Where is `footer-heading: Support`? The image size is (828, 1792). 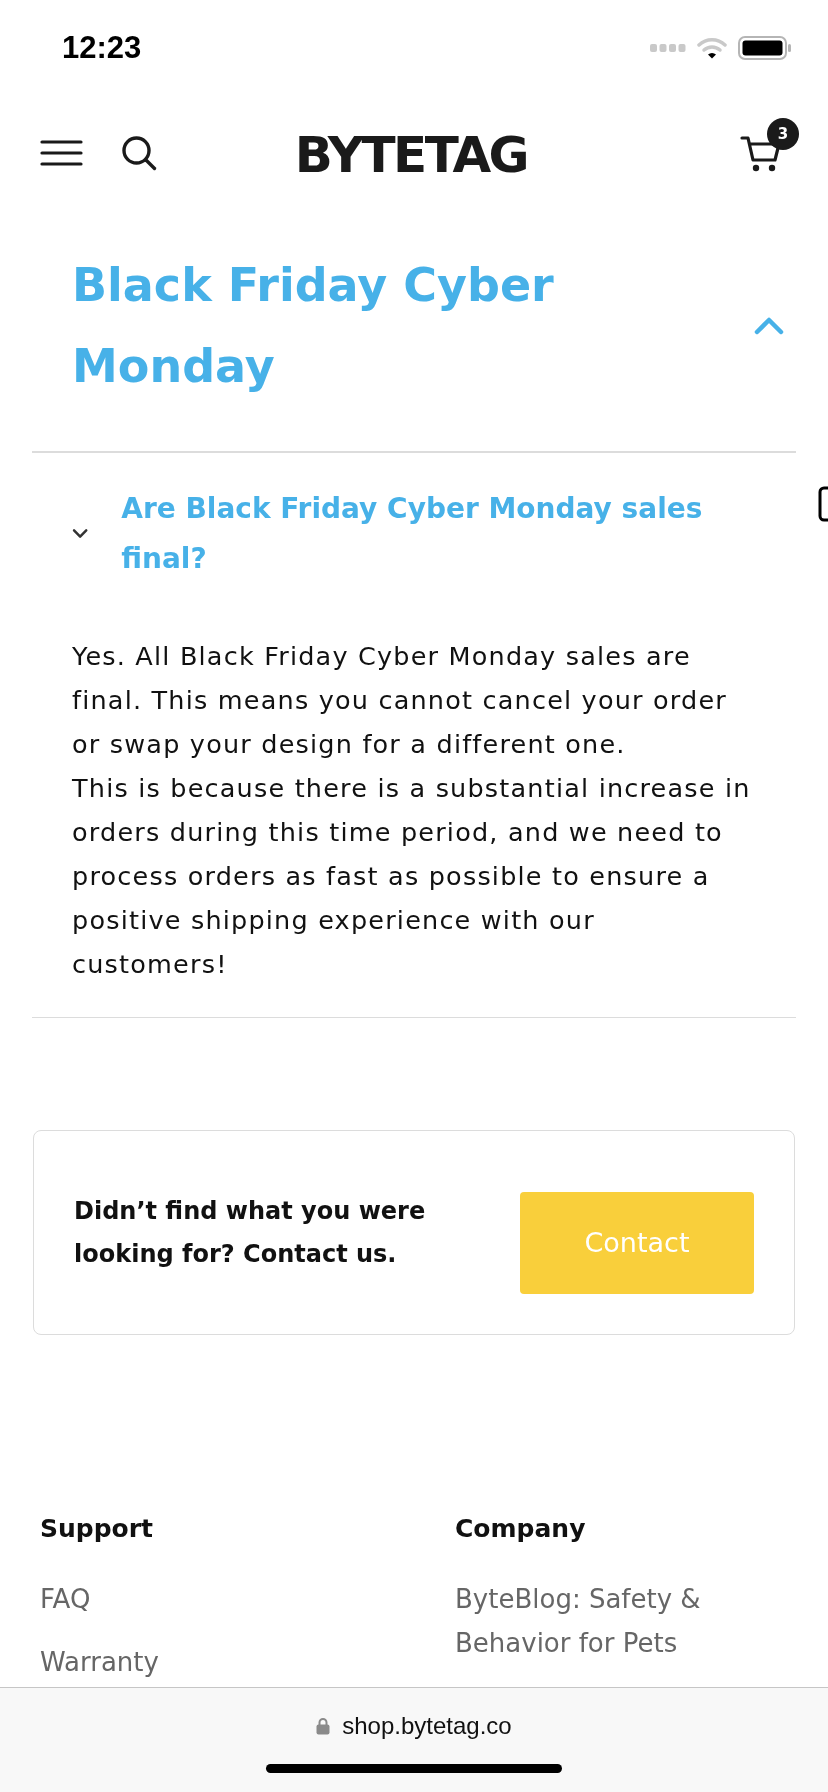
footer-heading: Support is located at coordinates (97, 1529).